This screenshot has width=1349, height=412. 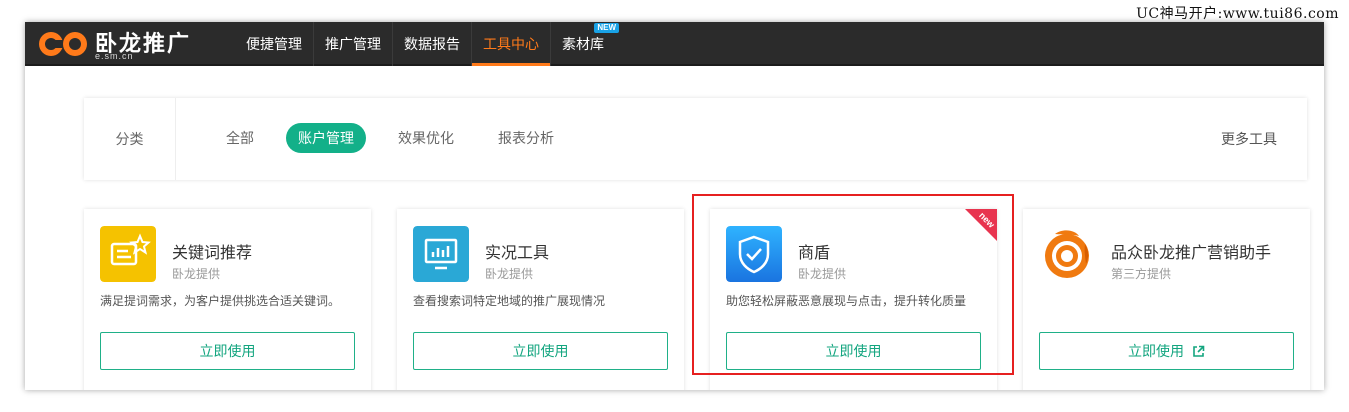 What do you see at coordinates (130, 139) in the screenshot?
I see `filter-label: 分类` at bounding box center [130, 139].